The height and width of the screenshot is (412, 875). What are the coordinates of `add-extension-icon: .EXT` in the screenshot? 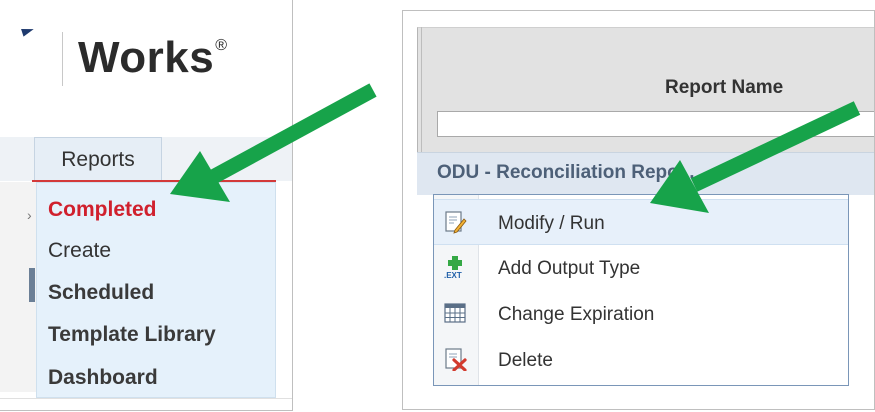 It's located at (453, 267).